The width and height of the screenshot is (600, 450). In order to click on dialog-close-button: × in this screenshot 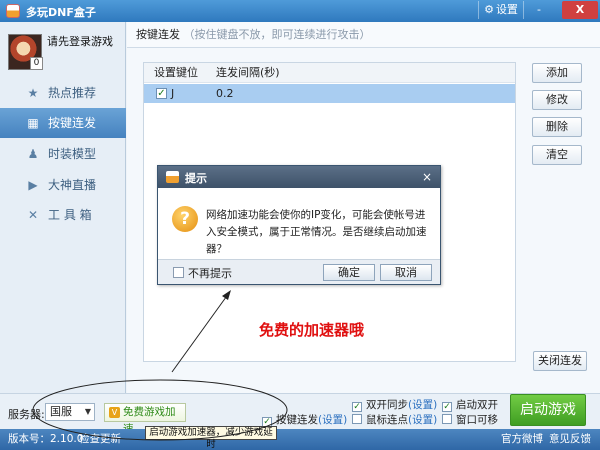, I will do `click(427, 177)`.